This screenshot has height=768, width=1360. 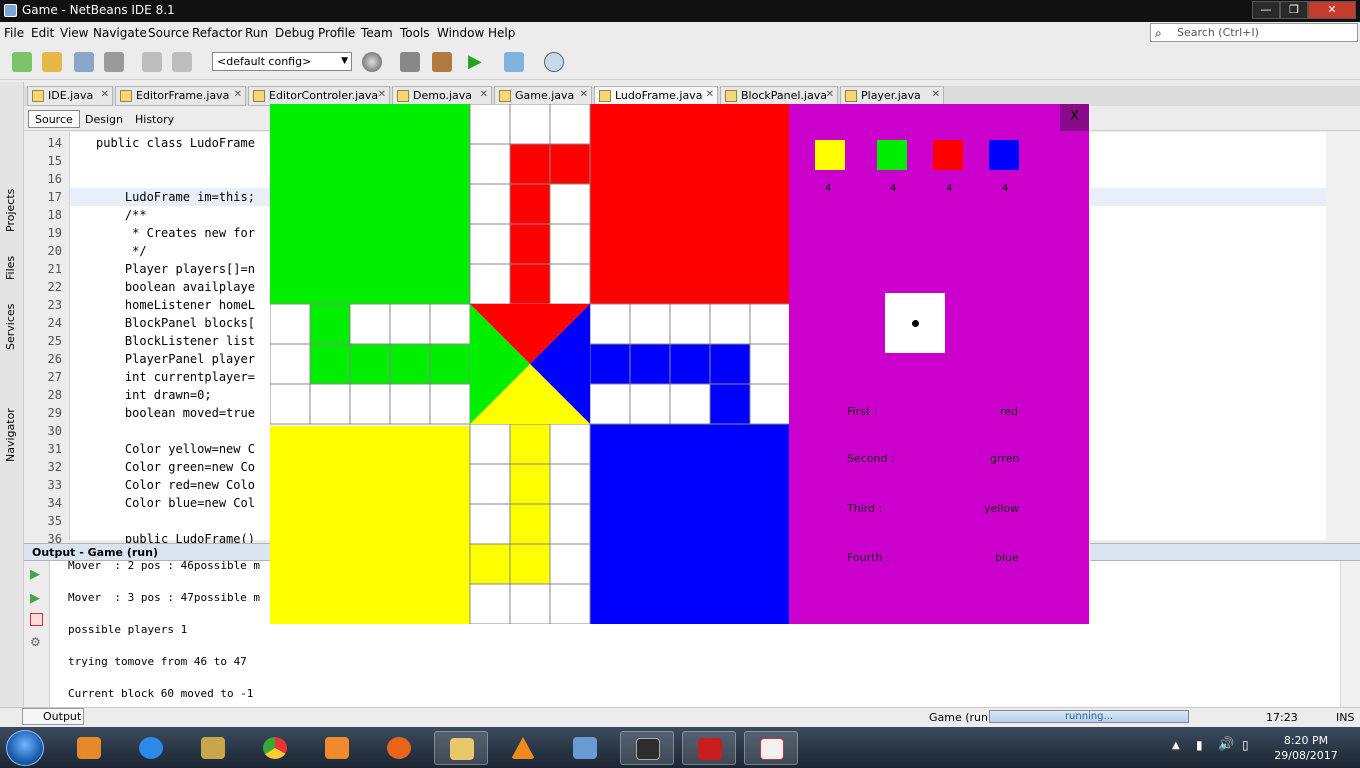 I want to click on menu-navigate: Navigate, so click(x=120, y=33).